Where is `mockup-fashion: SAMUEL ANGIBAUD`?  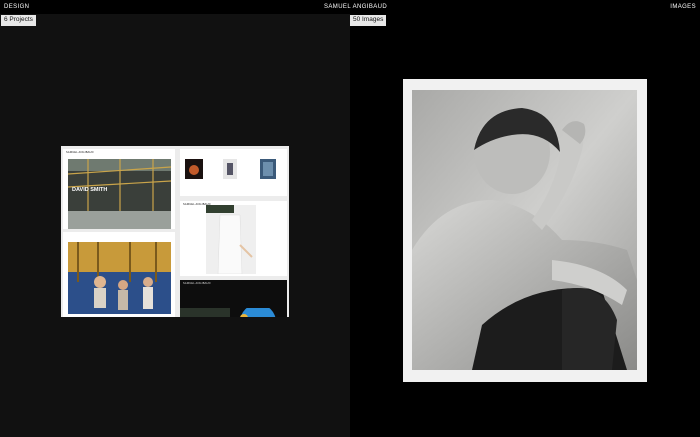
mockup-fashion: SAMUEL ANGIBAUD is located at coordinates (233, 238).